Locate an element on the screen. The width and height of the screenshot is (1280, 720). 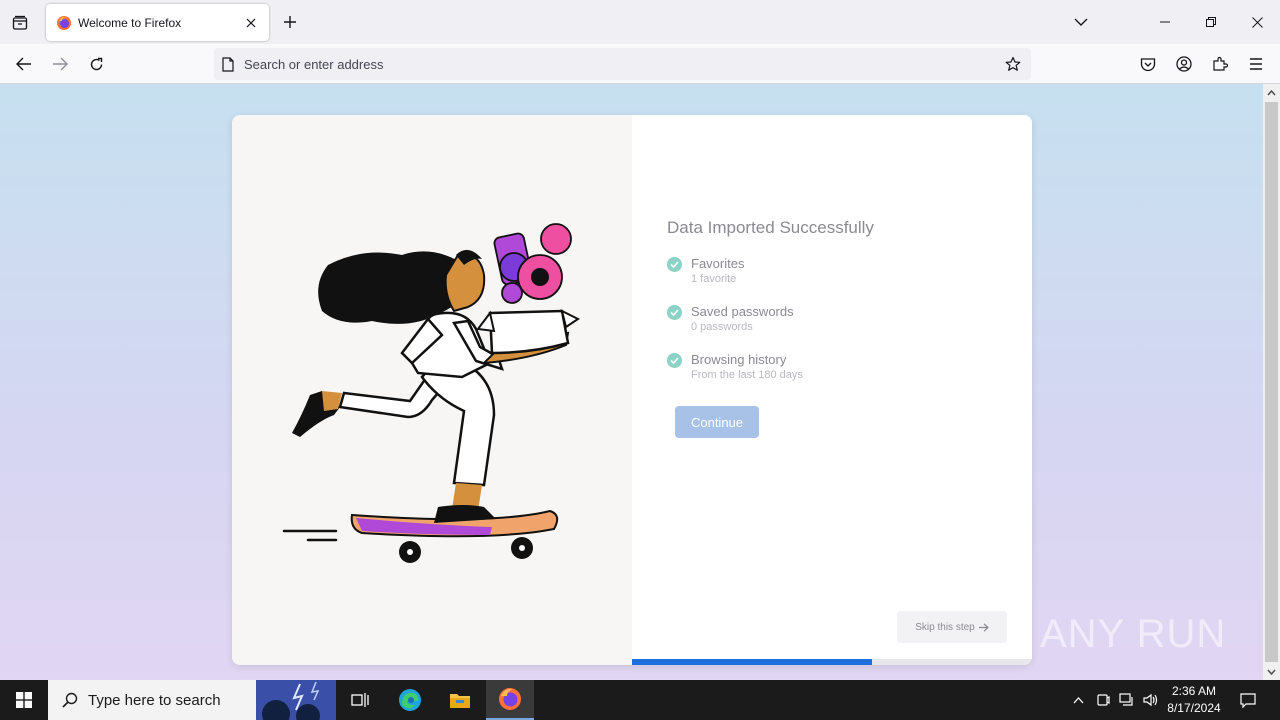
taskbar-clock: 2:36 AM 8/17/2024 is located at coordinates (1194, 700).